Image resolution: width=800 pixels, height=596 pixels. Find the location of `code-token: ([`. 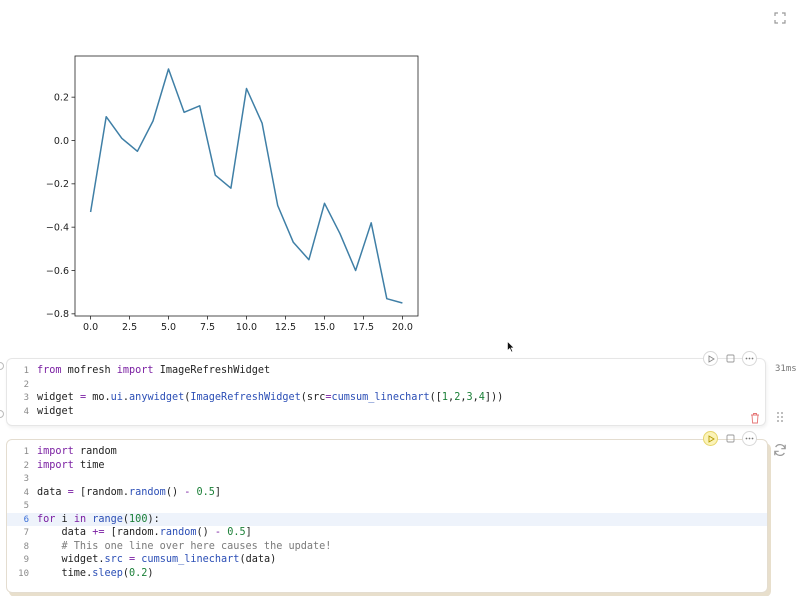

code-token: ([ is located at coordinates (435, 397).